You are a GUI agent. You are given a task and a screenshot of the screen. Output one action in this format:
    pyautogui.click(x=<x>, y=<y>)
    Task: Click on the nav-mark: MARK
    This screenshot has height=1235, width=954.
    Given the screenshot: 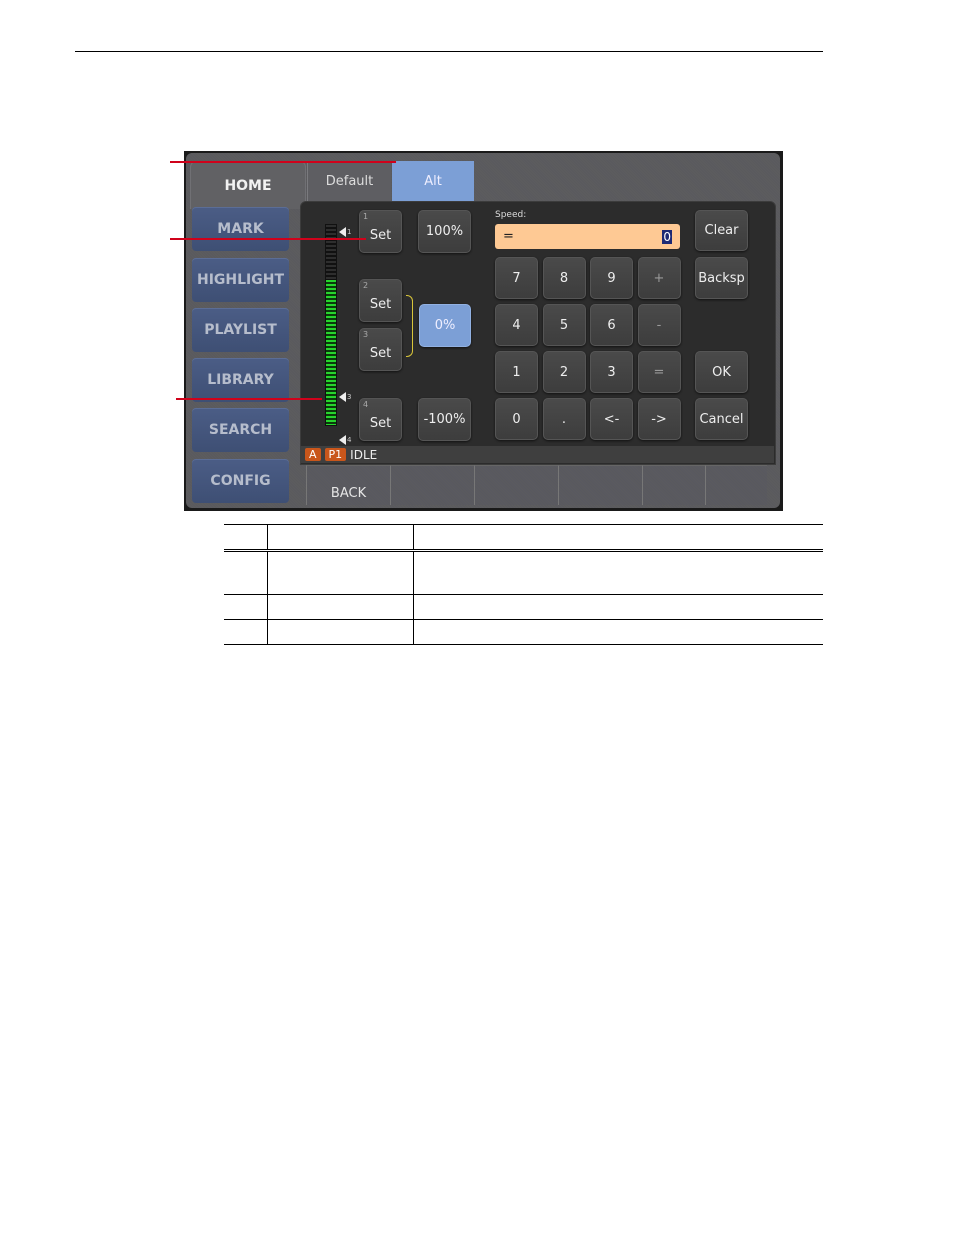 What is the action you would take?
    pyautogui.click(x=240, y=229)
    